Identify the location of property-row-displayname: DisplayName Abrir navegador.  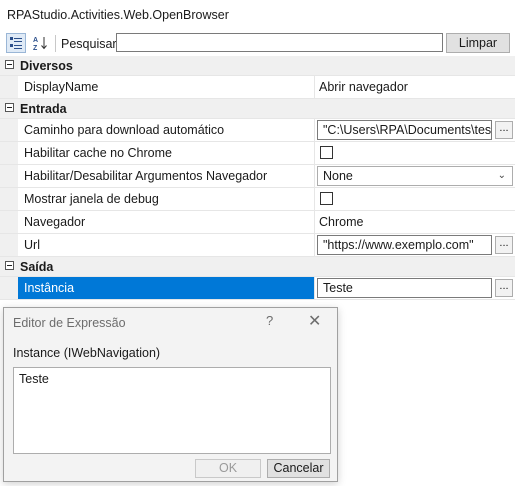
(257, 87).